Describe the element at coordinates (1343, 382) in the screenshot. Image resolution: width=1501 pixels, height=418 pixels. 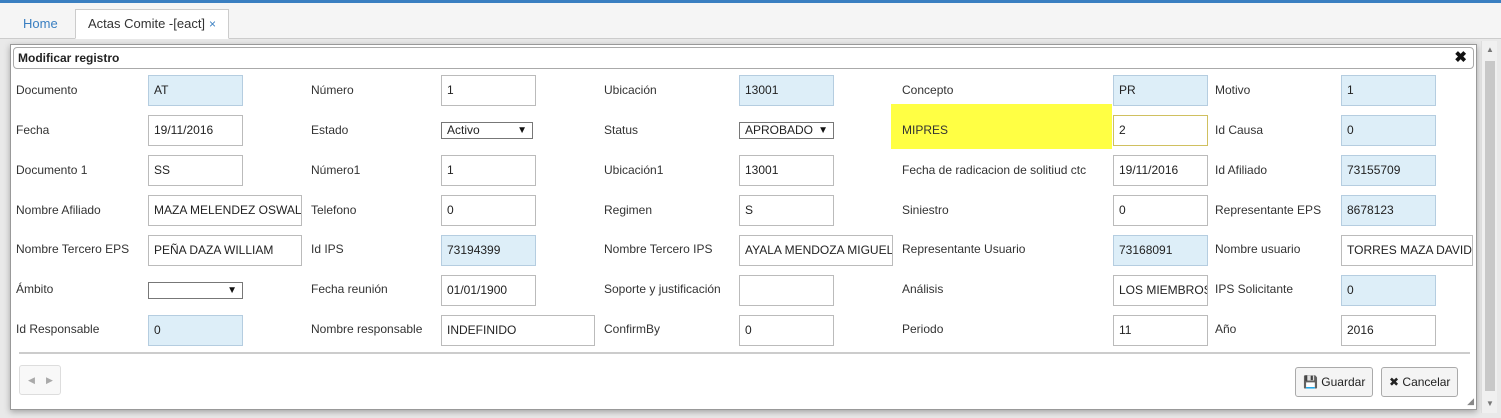
I see `save-button-label: Guardar` at that location.